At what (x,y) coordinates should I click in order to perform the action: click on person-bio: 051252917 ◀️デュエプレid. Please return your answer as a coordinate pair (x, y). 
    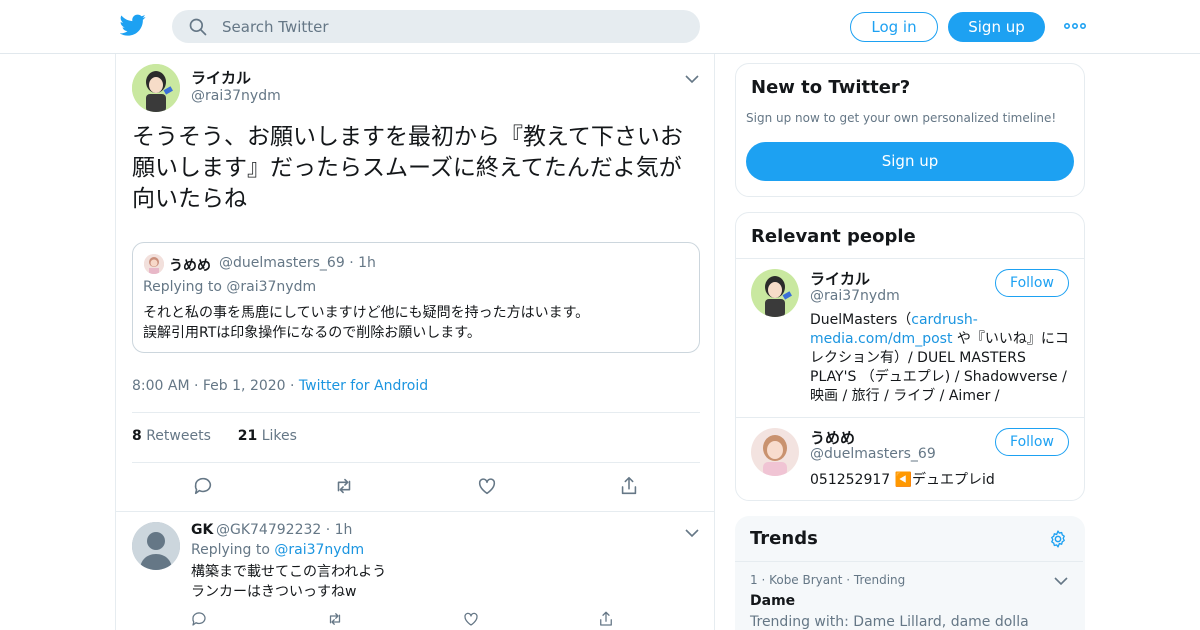
    Looking at the image, I should click on (902, 480).